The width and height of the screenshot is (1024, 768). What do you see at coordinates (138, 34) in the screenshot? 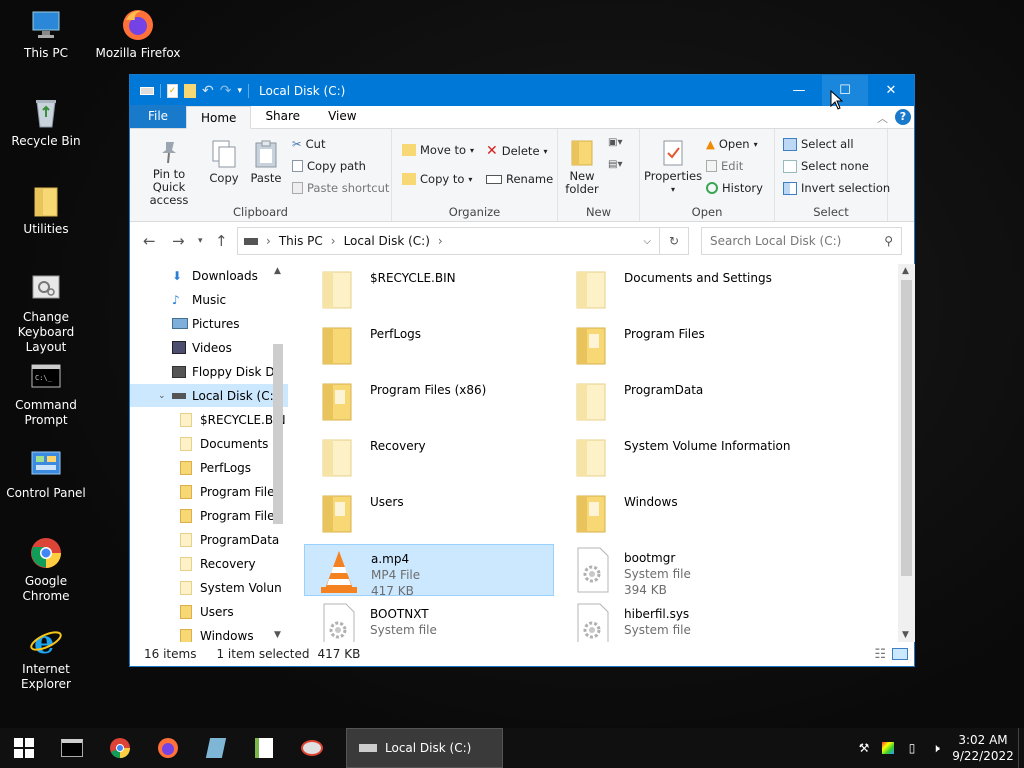
I see `desktop-icon-firefox: Mozilla Firefox` at bounding box center [138, 34].